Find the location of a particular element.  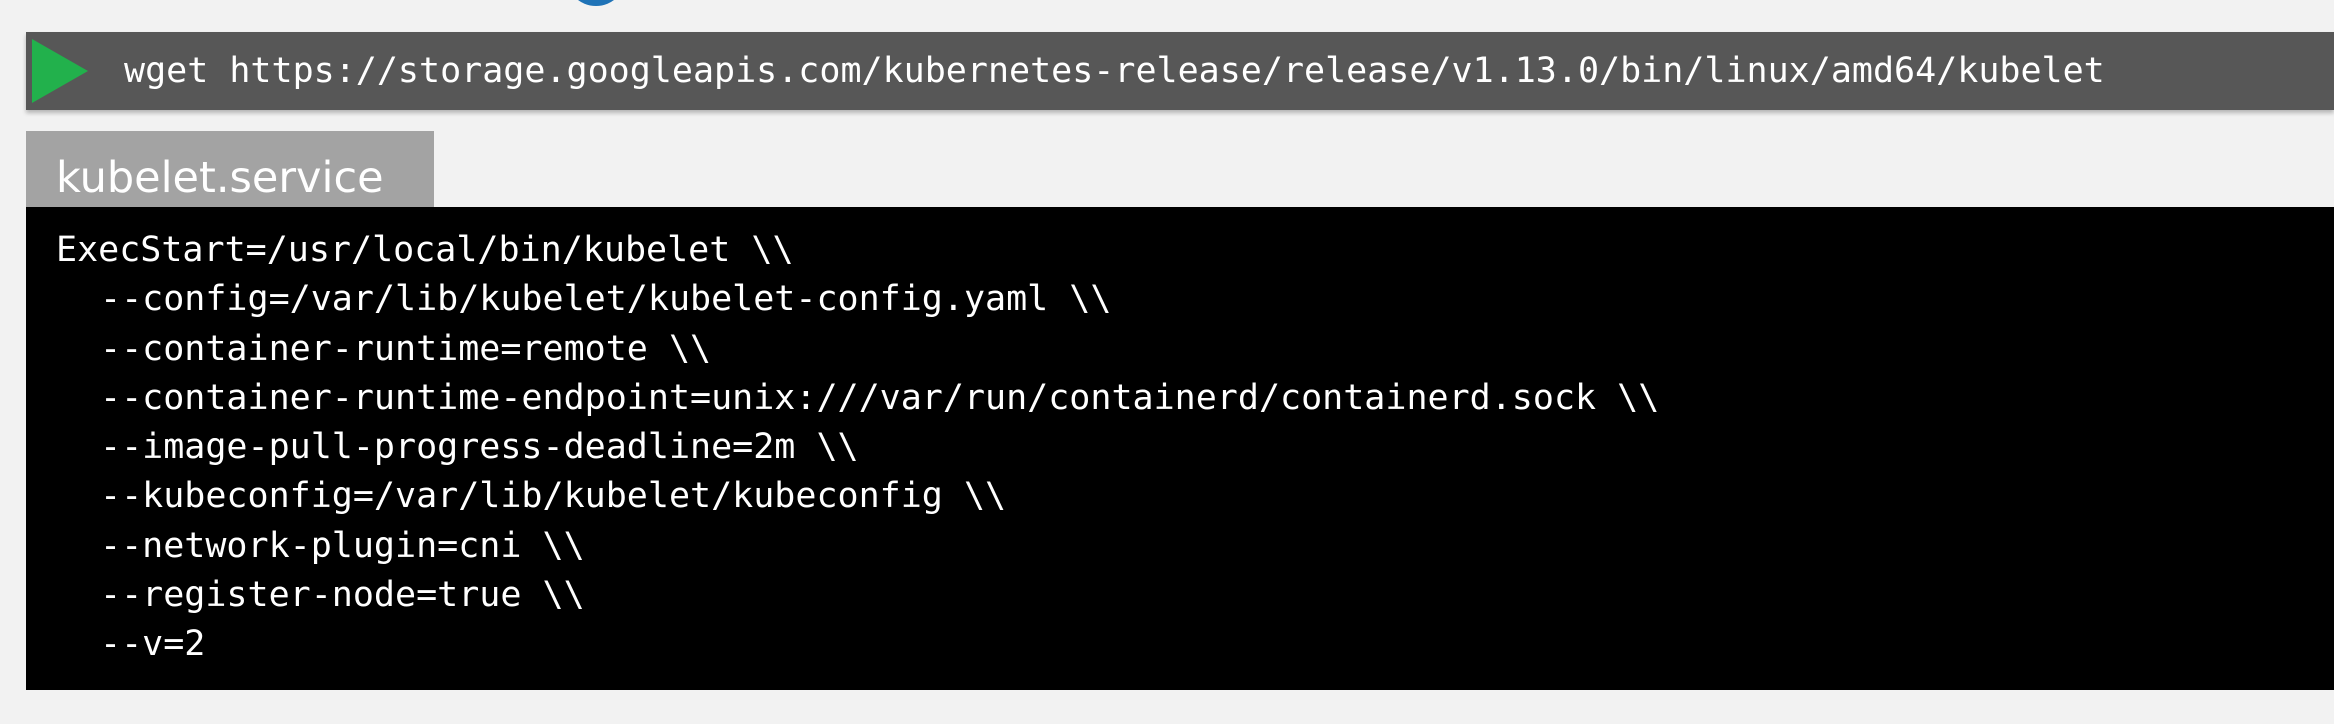

file-name-label: kubelet.service is located at coordinates (220, 178).